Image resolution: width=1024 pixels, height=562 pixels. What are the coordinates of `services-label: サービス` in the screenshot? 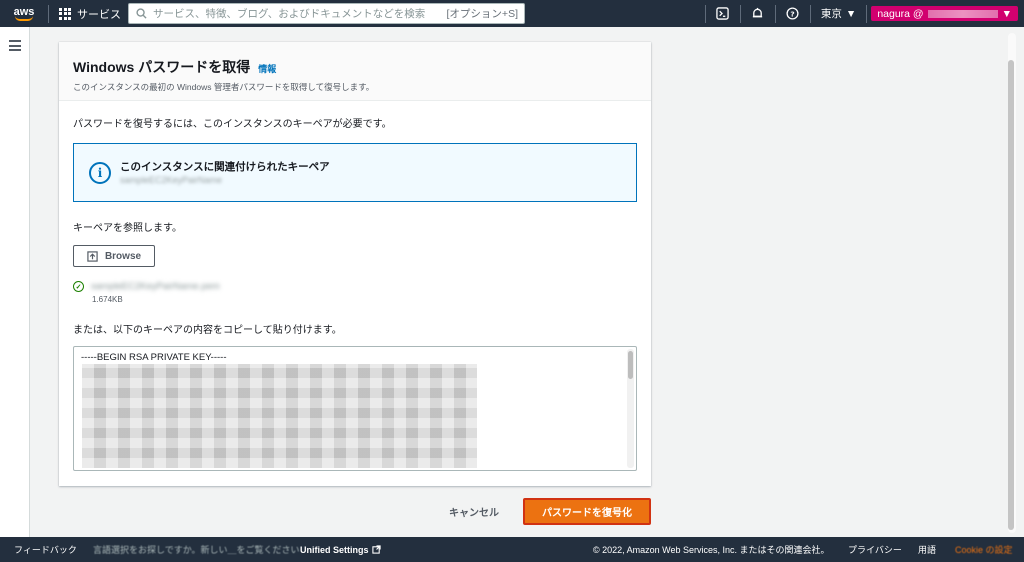 It's located at (99, 14).